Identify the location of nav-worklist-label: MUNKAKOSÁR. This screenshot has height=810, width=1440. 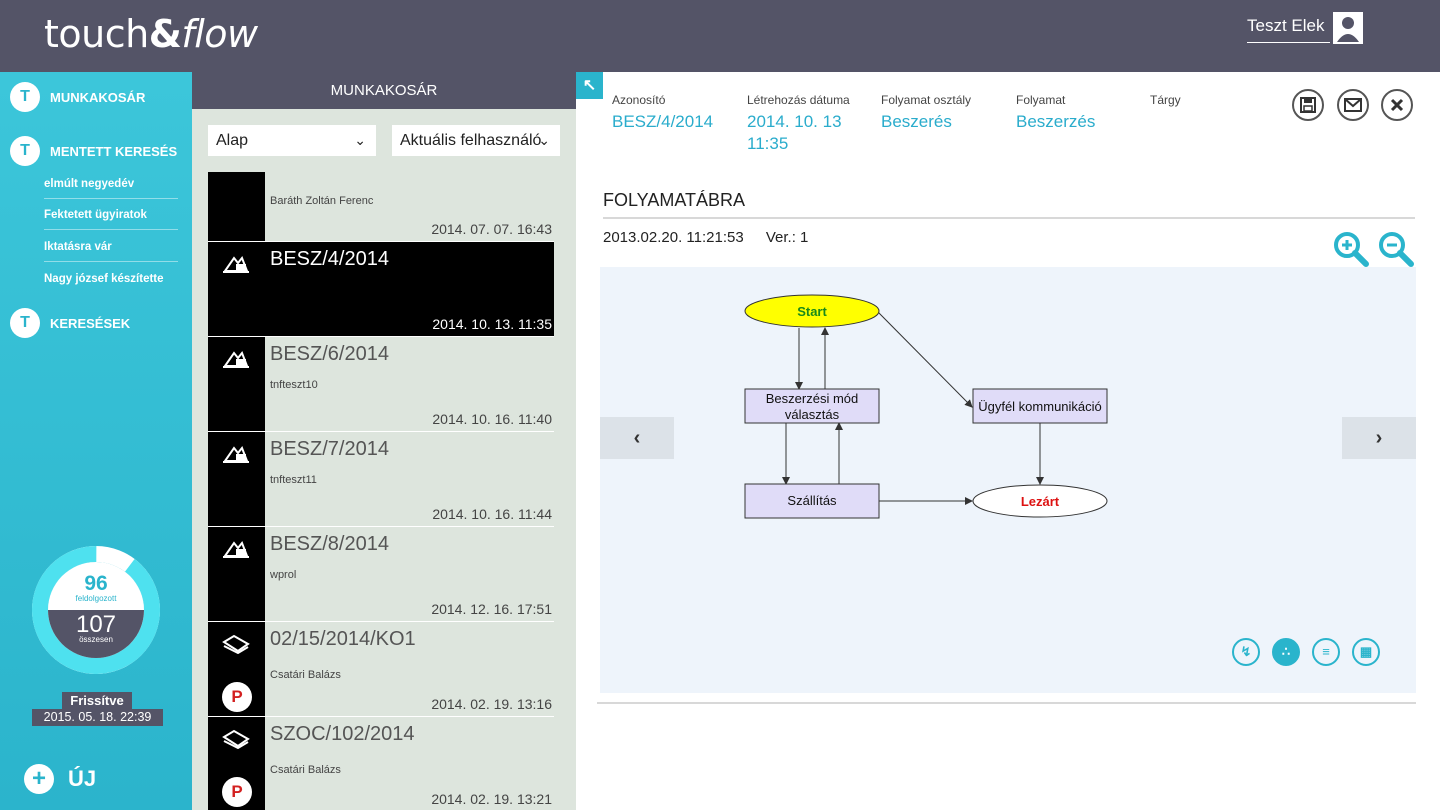
(98, 97).